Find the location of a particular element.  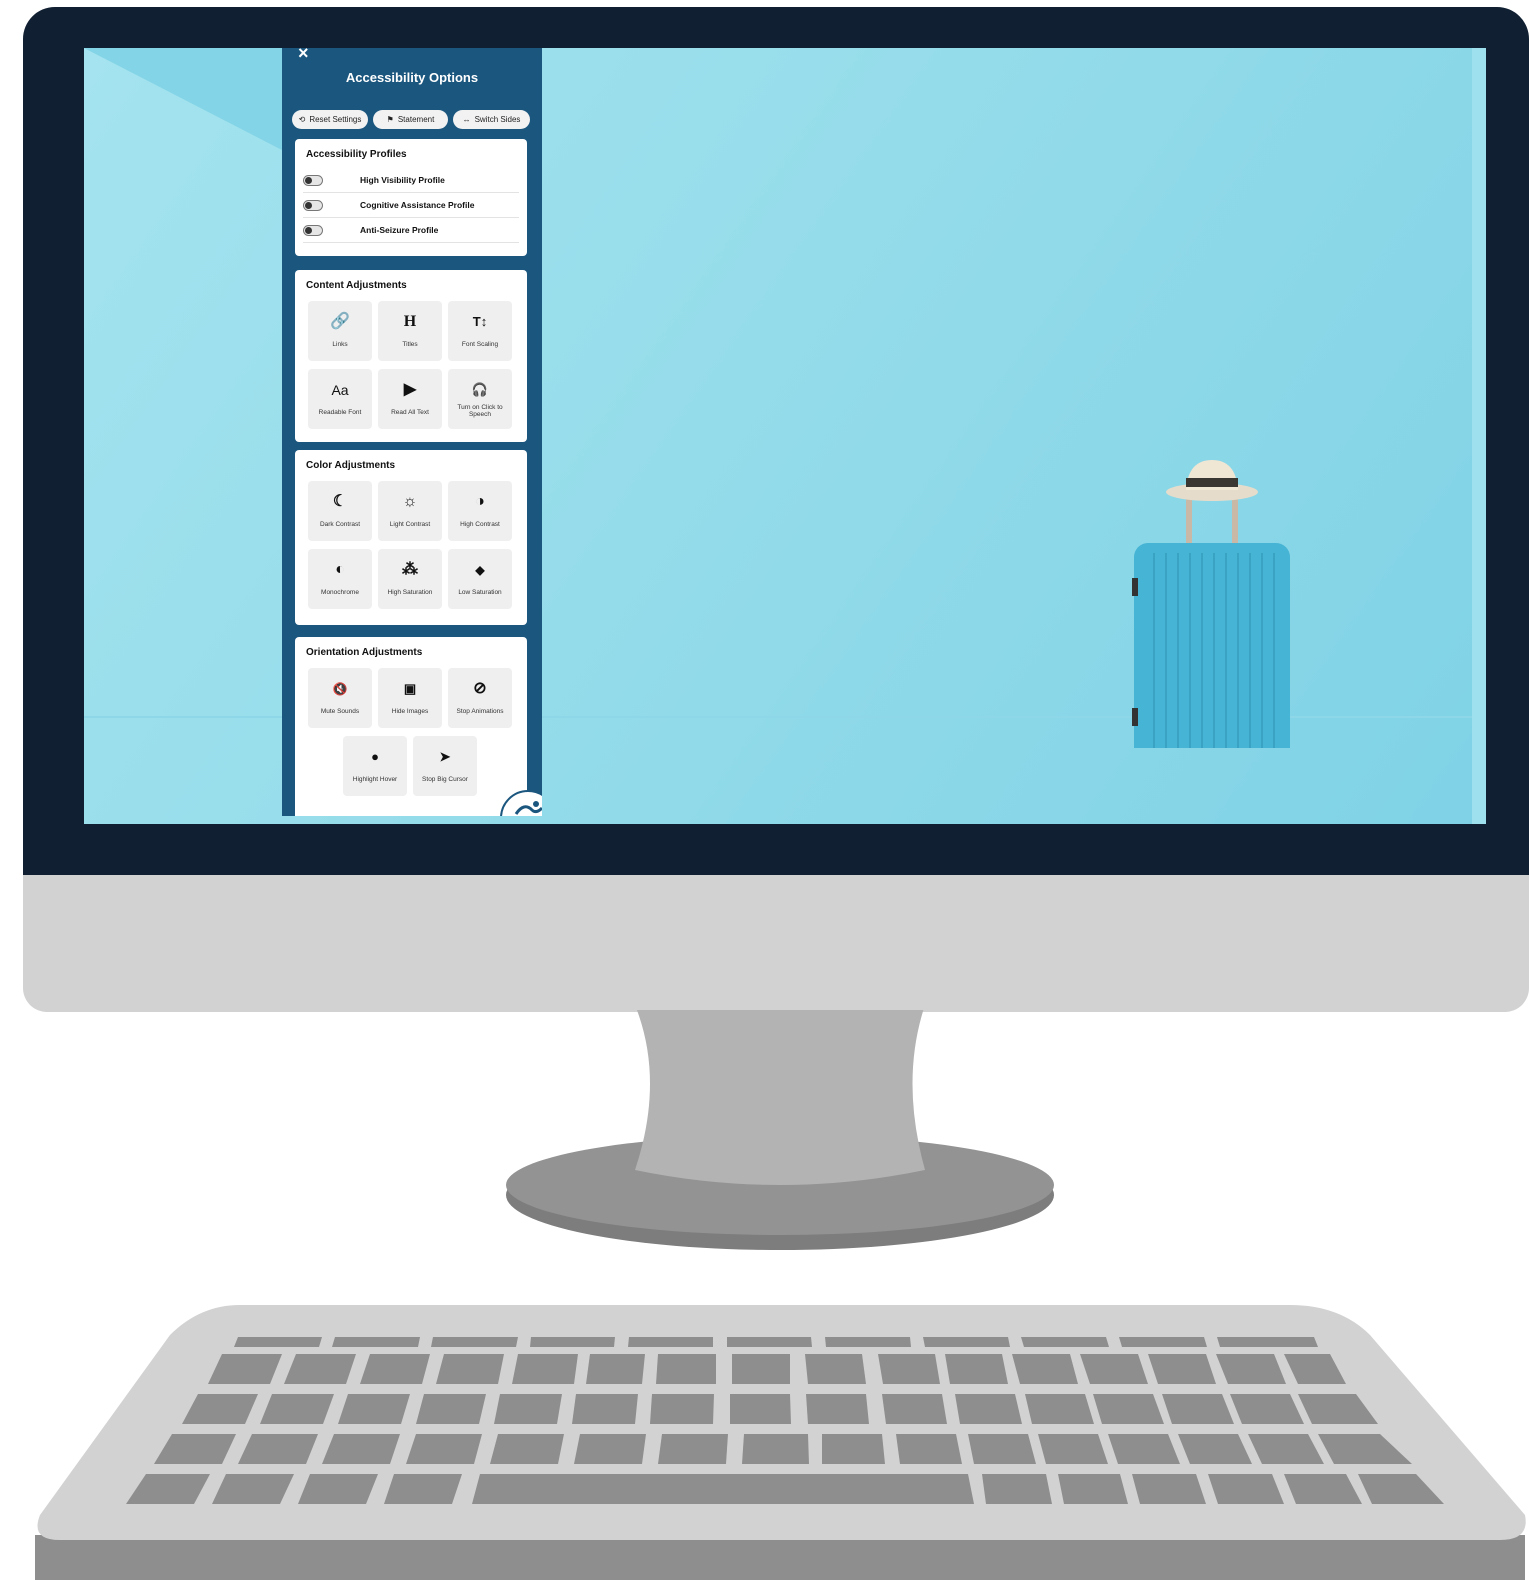

statement-button: ⚑ Statement is located at coordinates (410, 119).